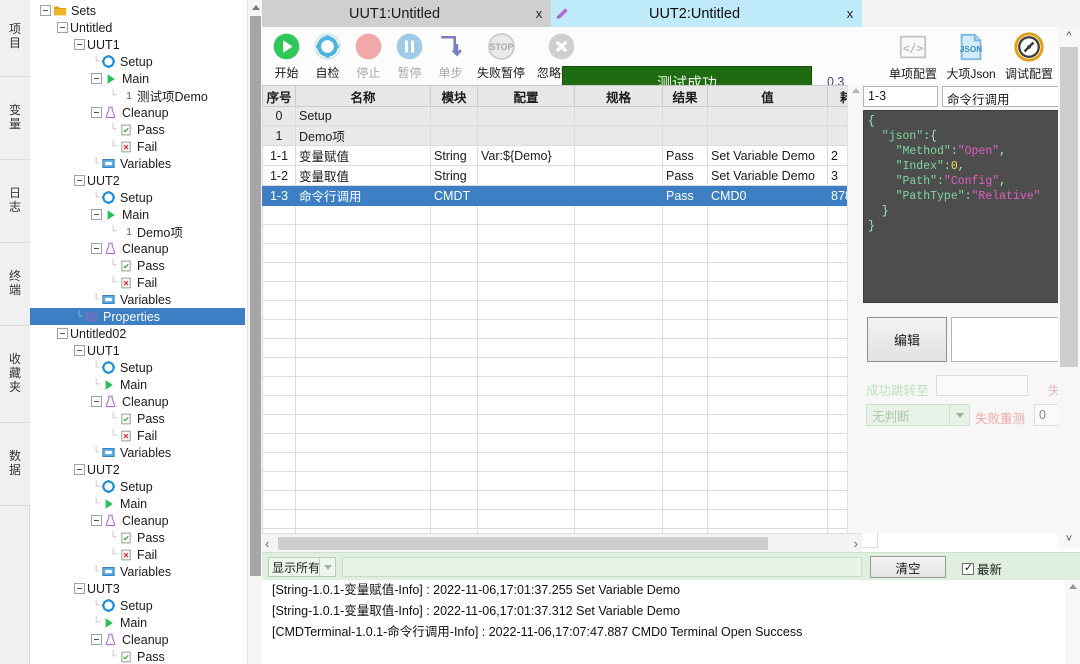 This screenshot has width=1080, height=664. What do you see at coordinates (570, 175) in the screenshot?
I see `table-row: 1-2 变量取值 String Pass Set Variable Demo 3` at bounding box center [570, 175].